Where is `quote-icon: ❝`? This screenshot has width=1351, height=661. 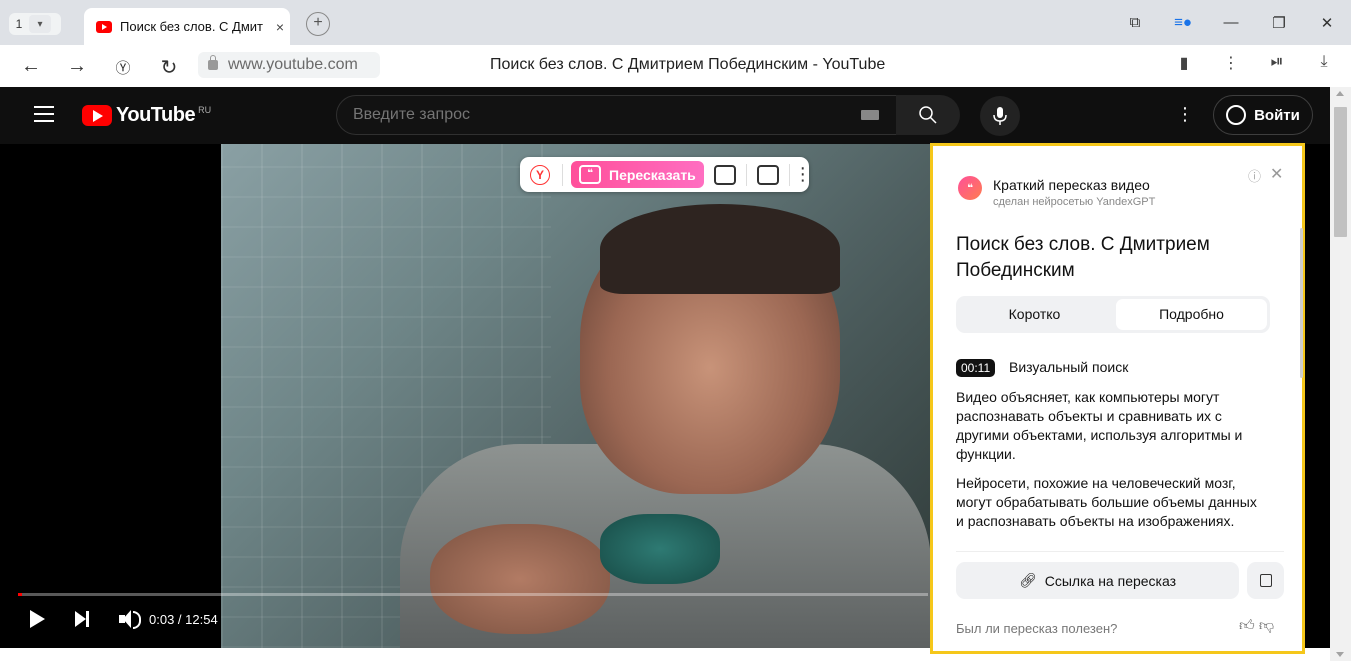
quote-icon: ❝ is located at coordinates (590, 174).